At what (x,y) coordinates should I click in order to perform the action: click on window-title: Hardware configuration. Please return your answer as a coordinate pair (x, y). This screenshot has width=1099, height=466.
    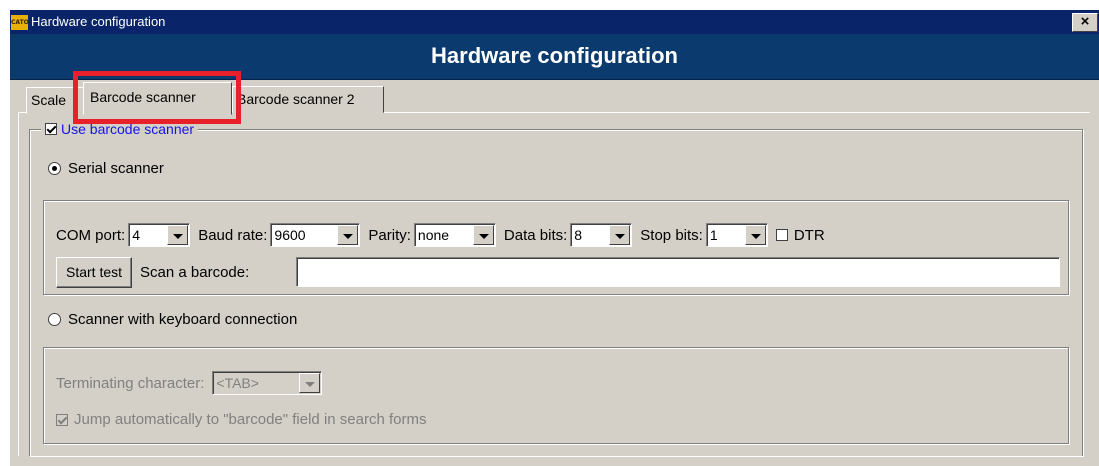
    Looking at the image, I should click on (98, 21).